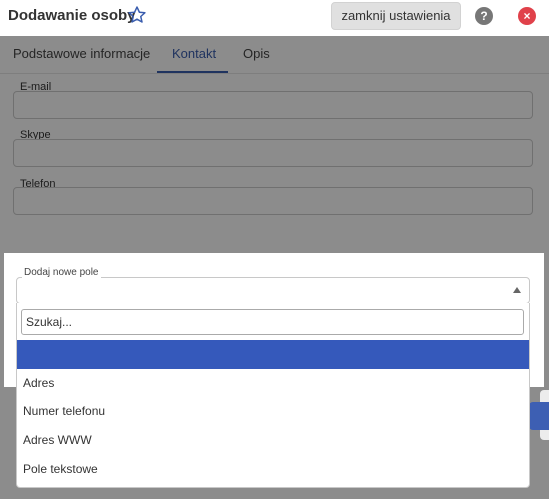 The width and height of the screenshot is (549, 499). I want to click on title-bar: Dodawanie osoby zamknij ustawienia ? ×, so click(274, 18).